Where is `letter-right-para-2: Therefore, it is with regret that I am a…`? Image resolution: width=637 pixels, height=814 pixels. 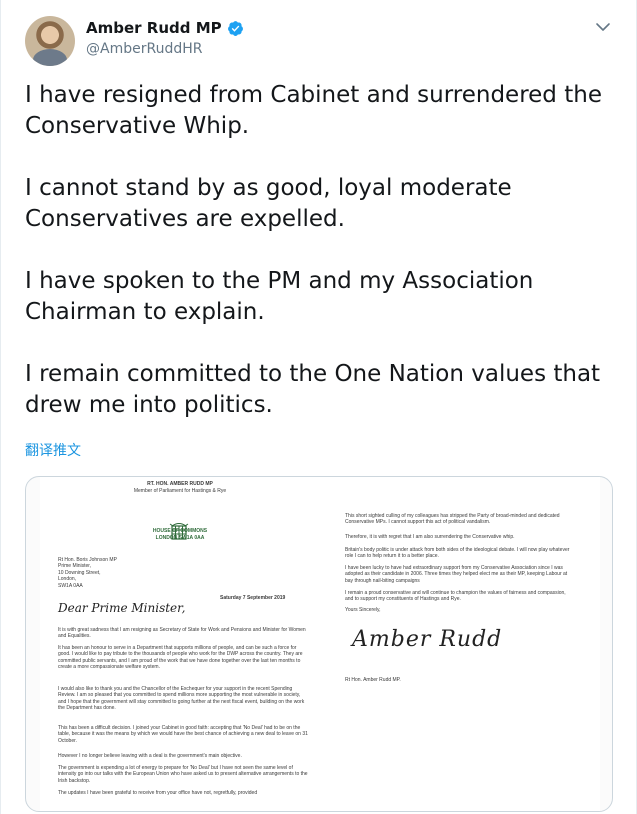 letter-right-para-2: Therefore, it is with regret that I am a… is located at coordinates (430, 537).